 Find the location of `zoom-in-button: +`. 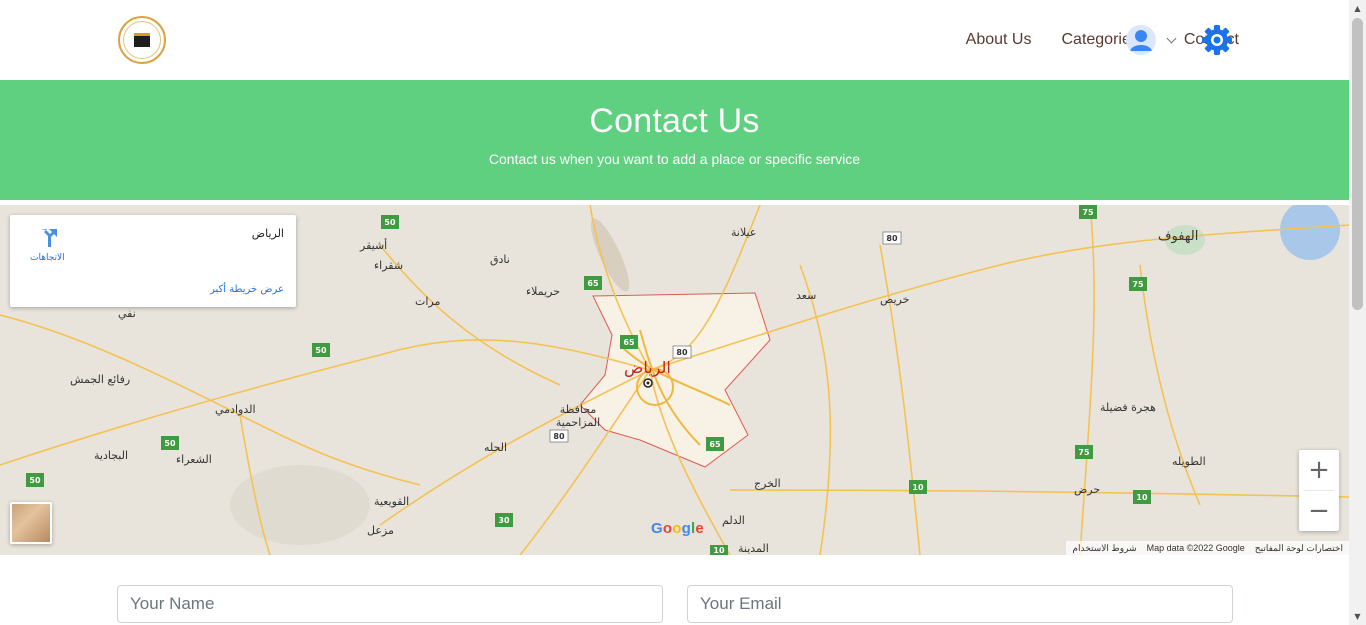

zoom-in-button: + is located at coordinates (1319, 470).